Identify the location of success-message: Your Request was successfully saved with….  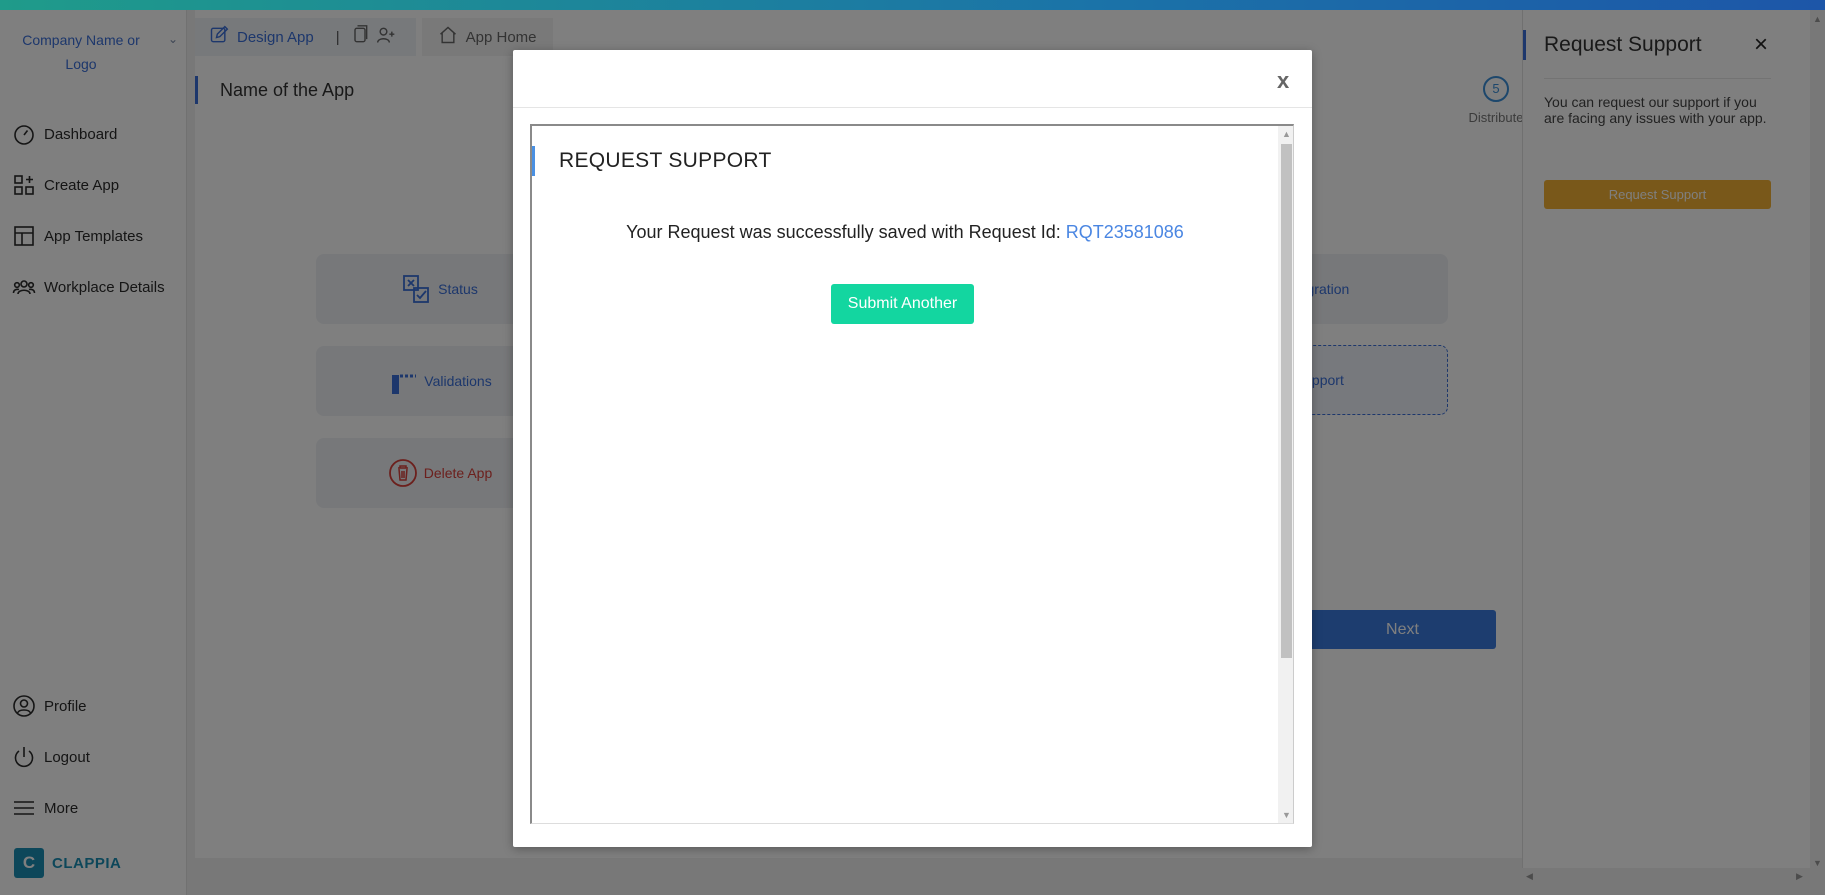
(905, 232).